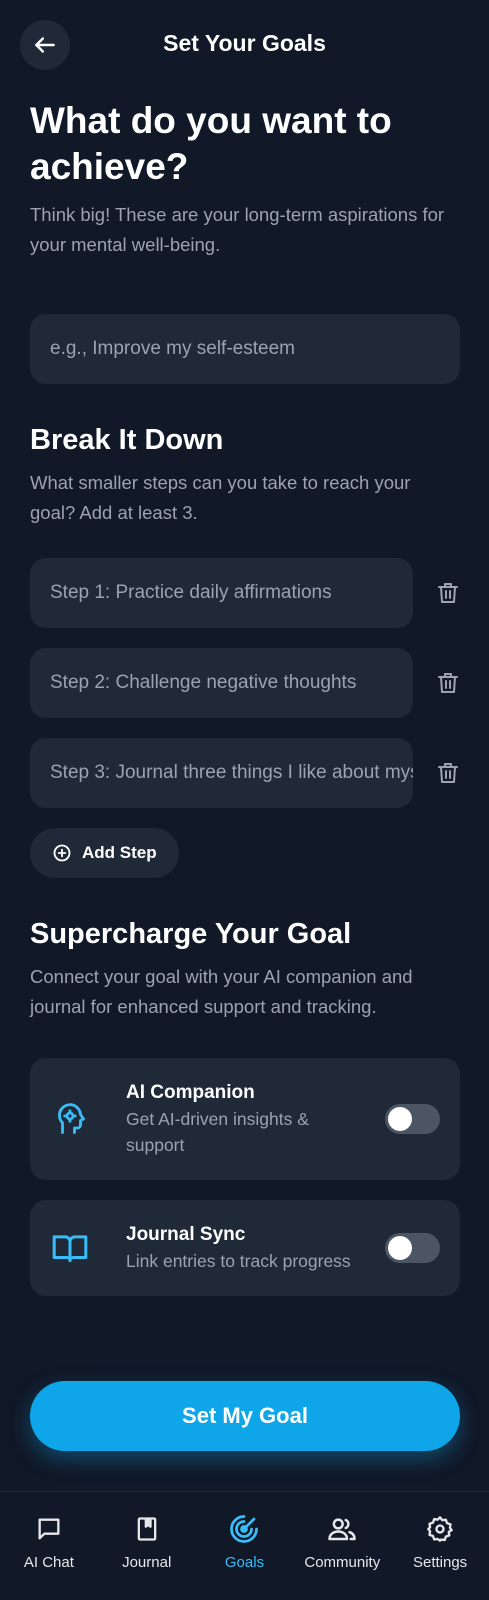 This screenshot has width=489, height=1600. Describe the element at coordinates (217, 1132) in the screenshot. I see `ai-companion-description: Get AI-driven insights & support` at that location.